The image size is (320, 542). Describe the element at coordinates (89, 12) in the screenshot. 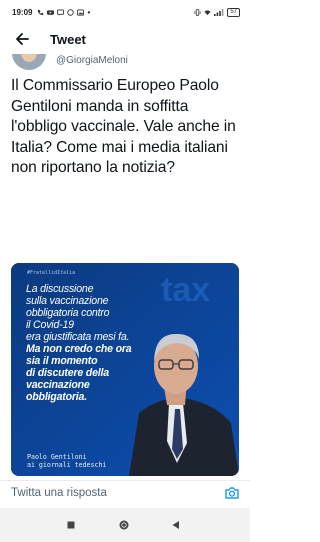

I see `more-notifications-icon: •` at that location.